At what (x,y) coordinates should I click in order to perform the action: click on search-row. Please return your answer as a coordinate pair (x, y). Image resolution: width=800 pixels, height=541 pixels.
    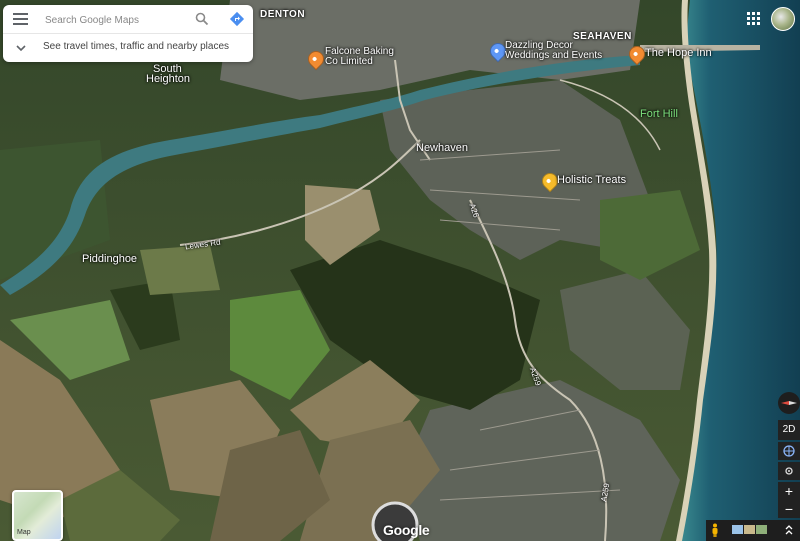
    Looking at the image, I should click on (128, 19).